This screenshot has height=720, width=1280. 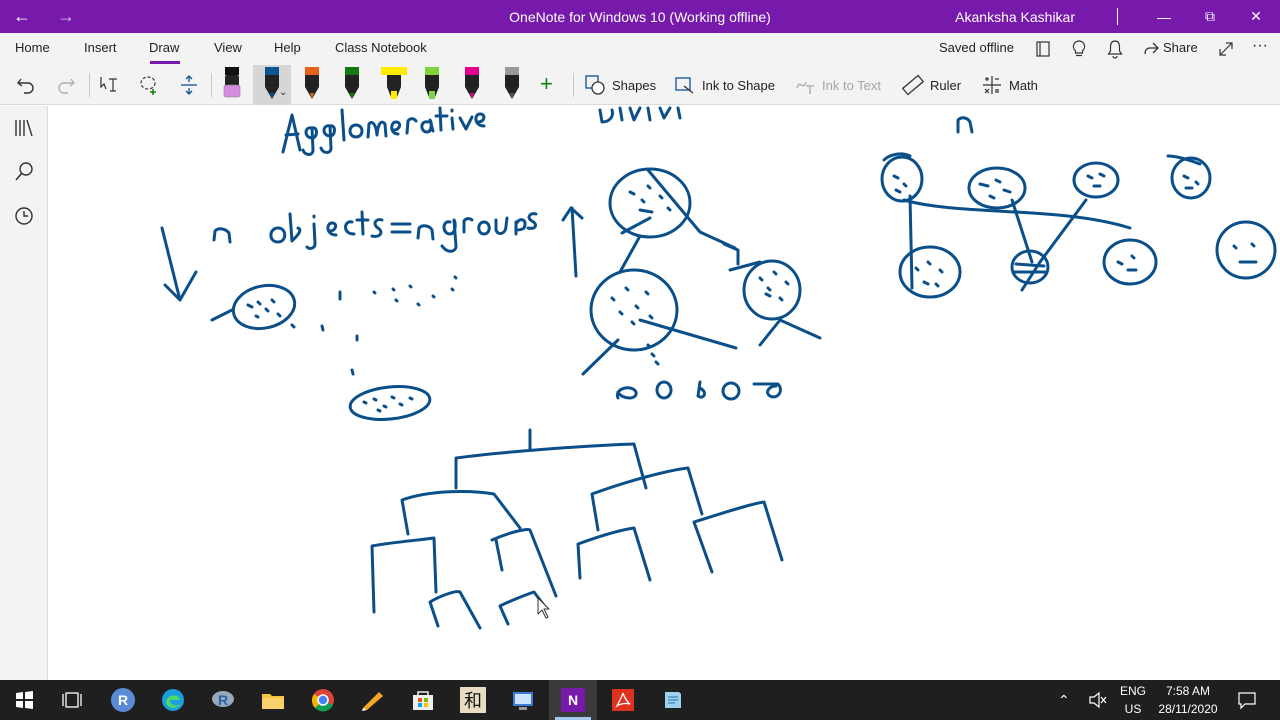 I want to click on ink-letter-n, so click(x=965, y=125).